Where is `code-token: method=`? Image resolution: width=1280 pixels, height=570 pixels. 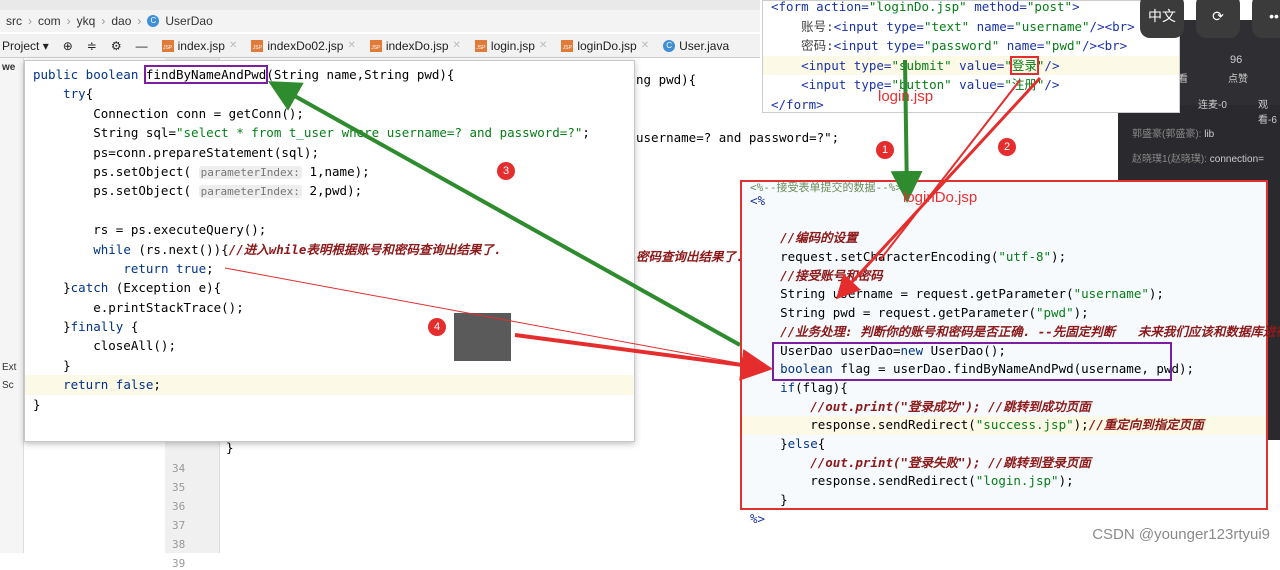 code-token: method= is located at coordinates (996, 7).